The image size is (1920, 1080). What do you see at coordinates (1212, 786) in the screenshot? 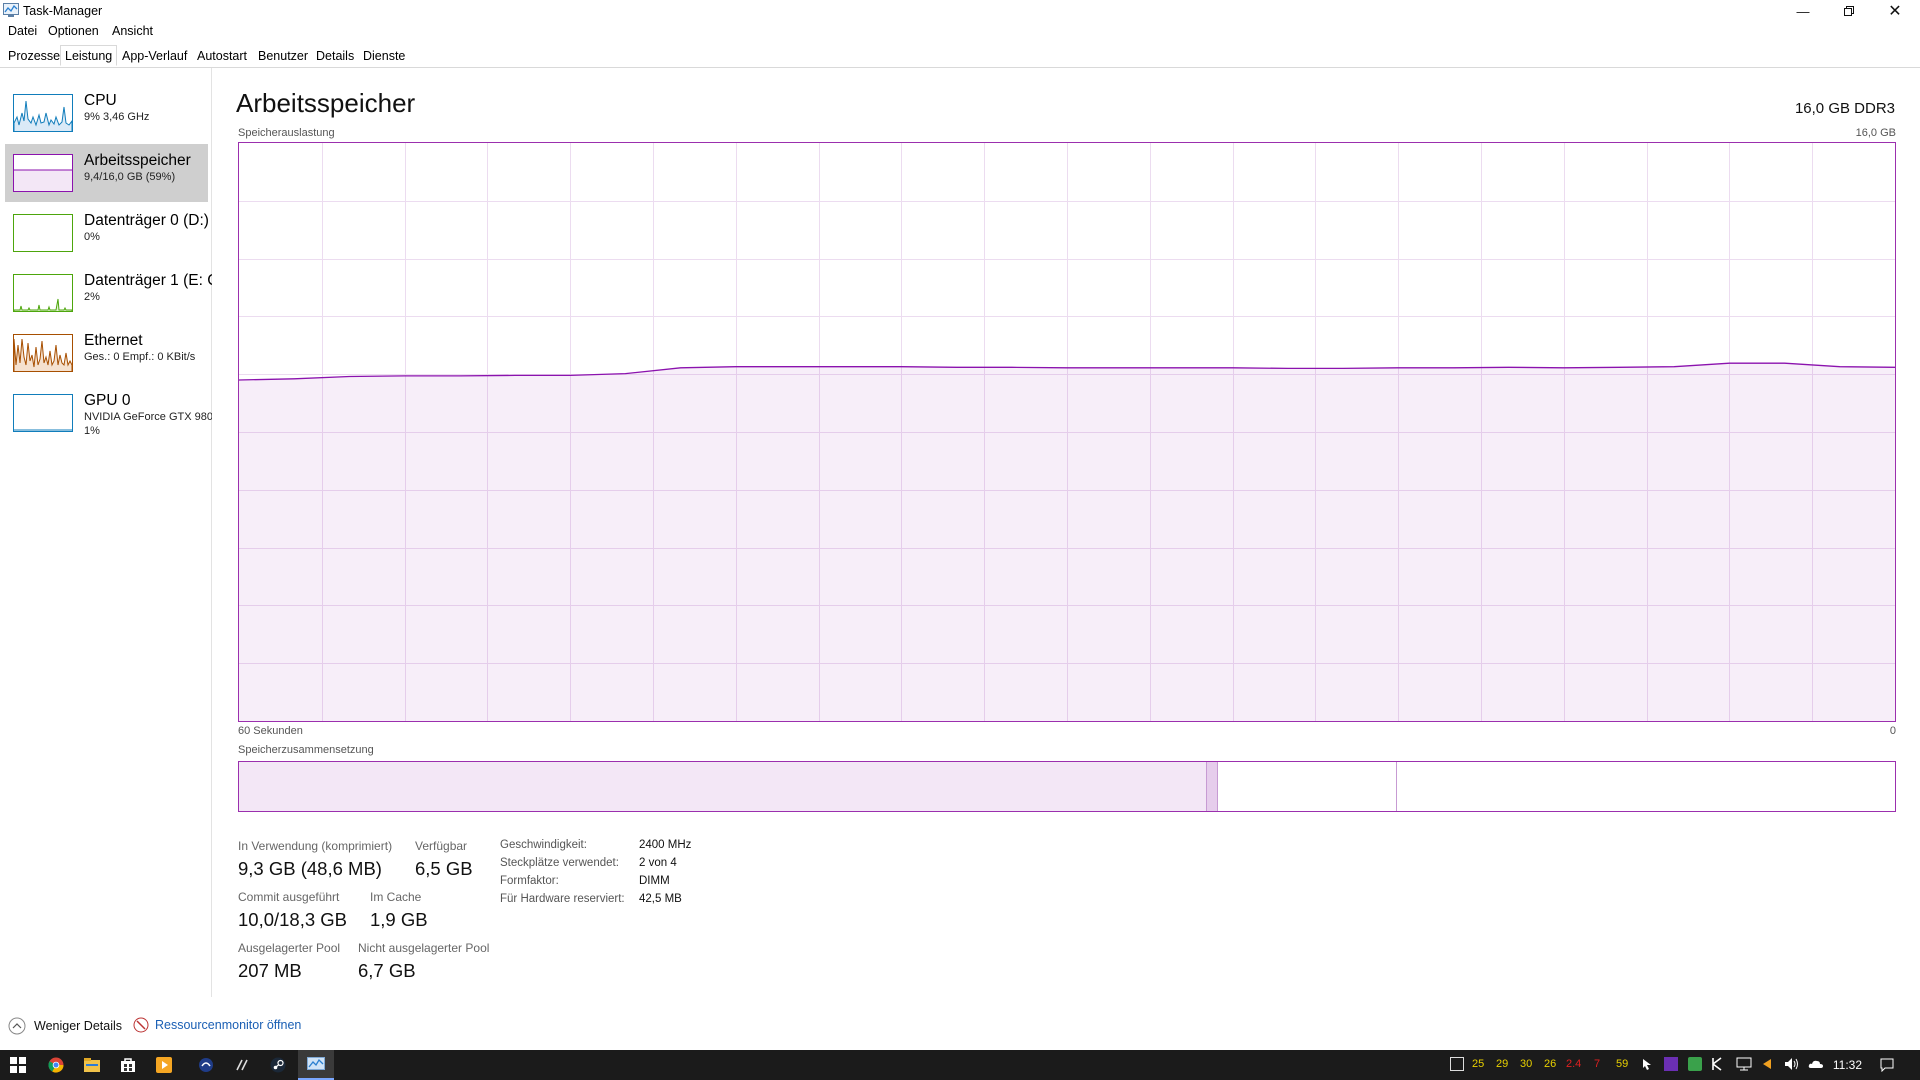
I see `composition-modified-segment` at bounding box center [1212, 786].